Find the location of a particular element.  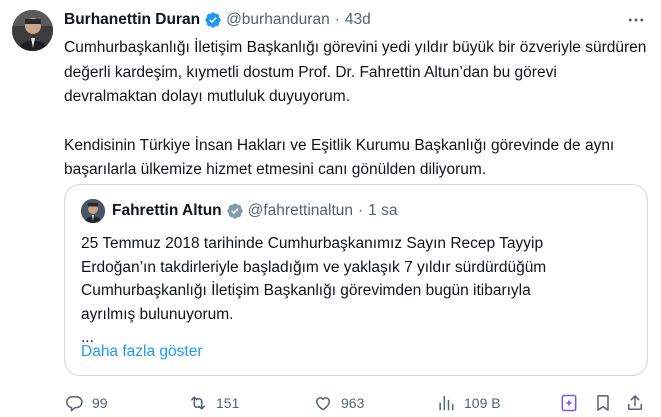

repost-button: 151 is located at coordinates (213, 403).